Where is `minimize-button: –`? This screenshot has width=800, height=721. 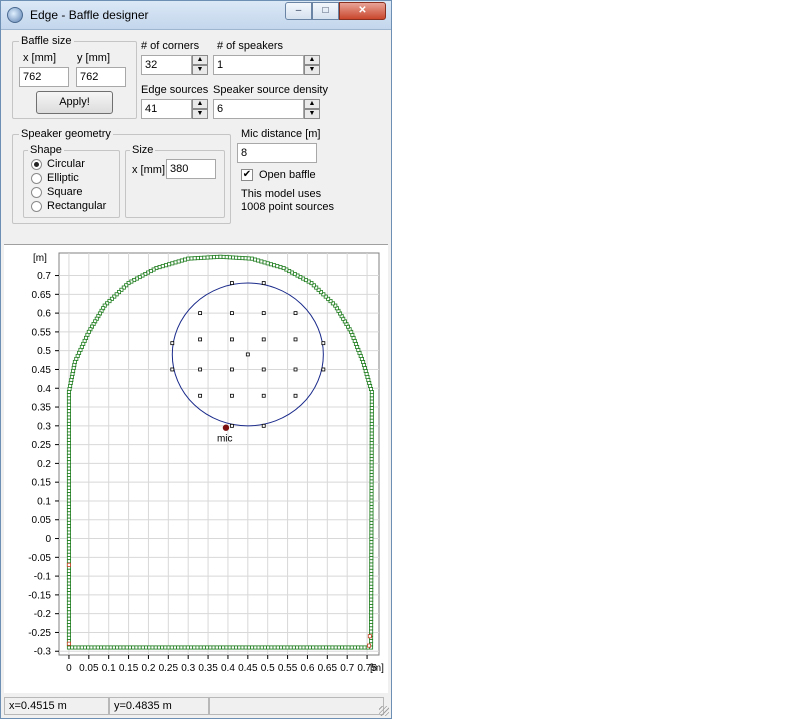
minimize-button: – is located at coordinates (298, 11).